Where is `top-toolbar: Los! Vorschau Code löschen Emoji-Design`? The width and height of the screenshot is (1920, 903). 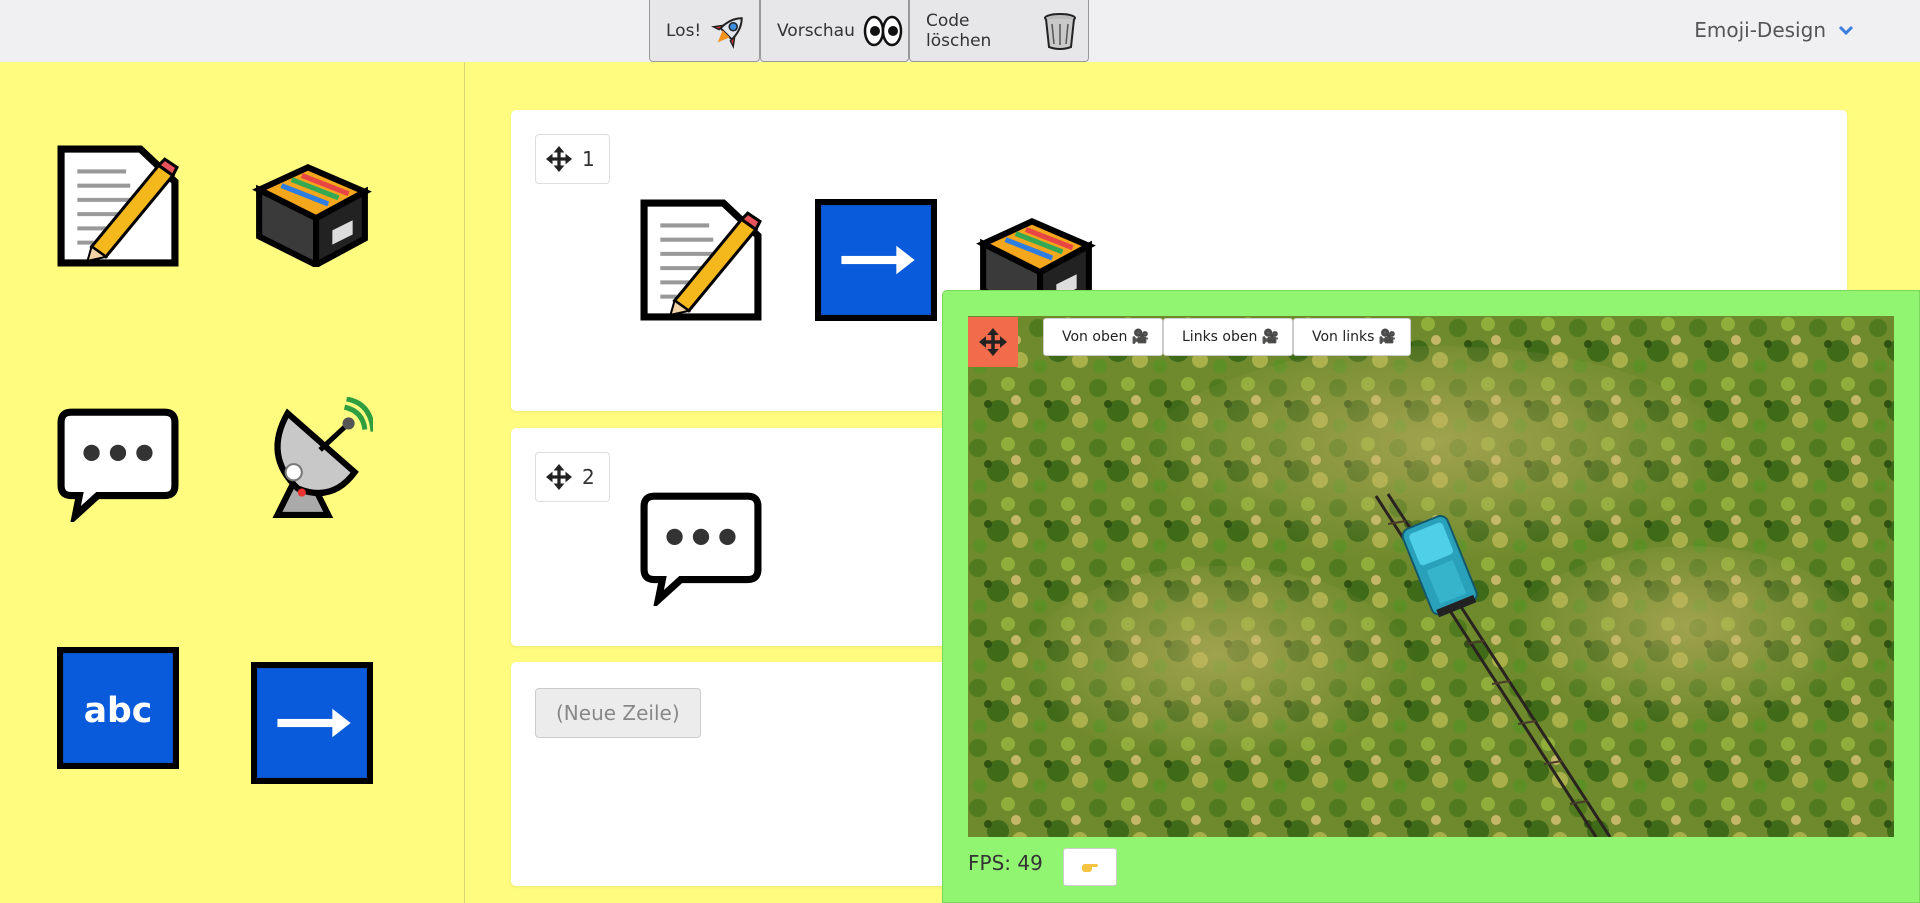
top-toolbar: Los! Vorschau Code löschen Emoji-Design is located at coordinates (960, 31).